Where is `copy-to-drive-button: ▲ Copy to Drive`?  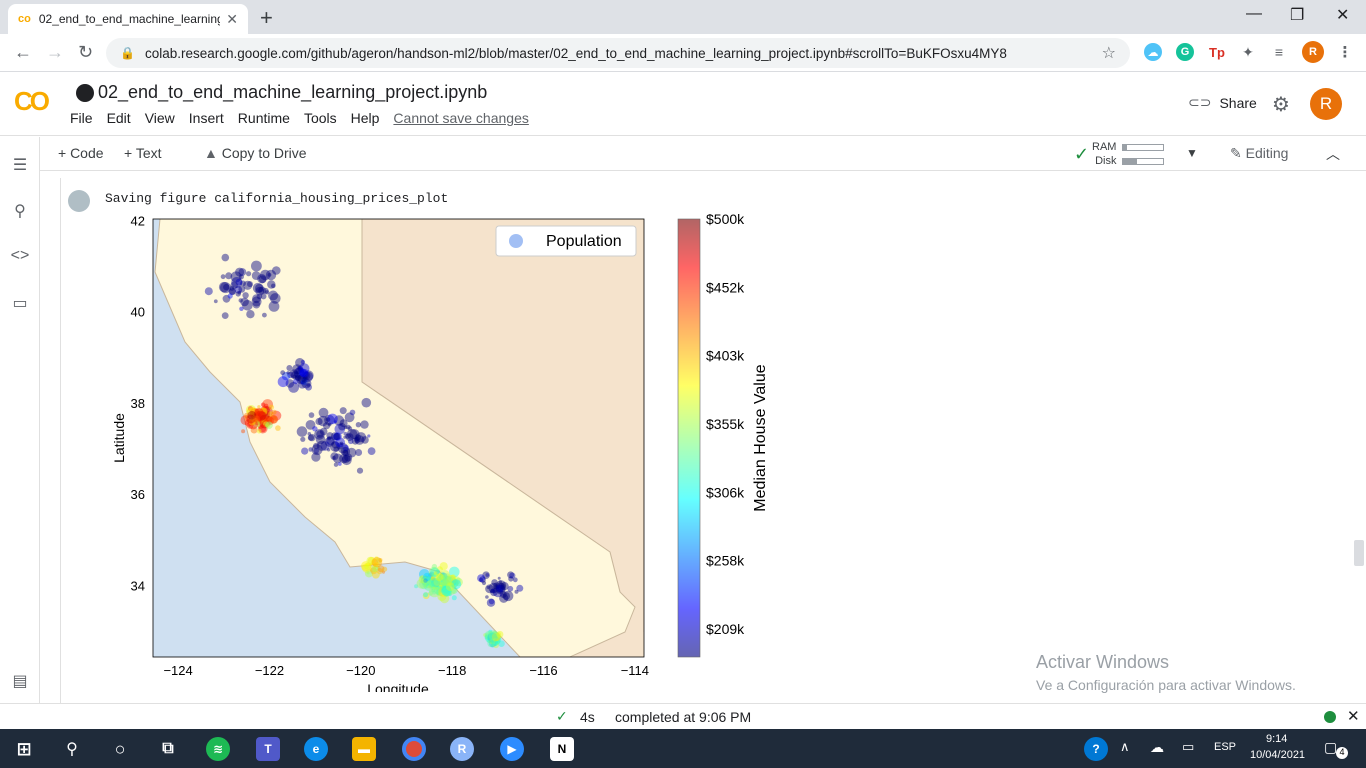
copy-to-drive-button: ▲ Copy to Drive is located at coordinates (255, 153).